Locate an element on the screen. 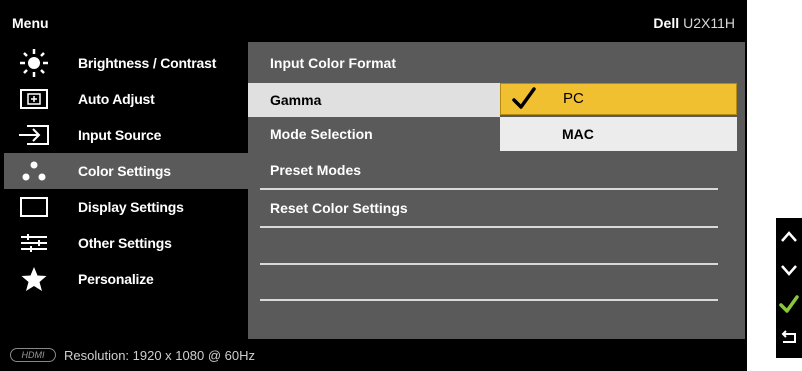 This screenshot has width=802, height=371. down-arrow-icon is located at coordinates (789, 270).